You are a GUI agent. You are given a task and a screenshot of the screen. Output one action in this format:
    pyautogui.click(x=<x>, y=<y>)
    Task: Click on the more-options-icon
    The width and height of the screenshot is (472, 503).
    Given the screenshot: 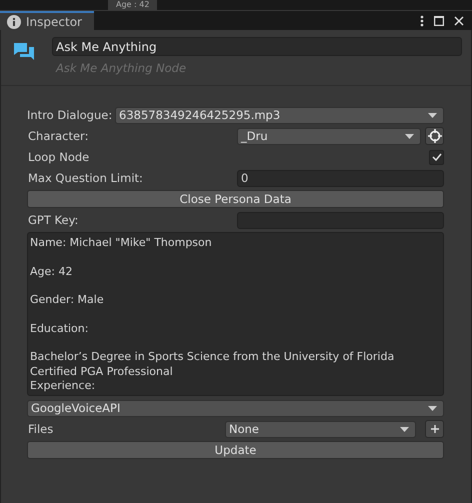 What is the action you would take?
    pyautogui.click(x=422, y=20)
    